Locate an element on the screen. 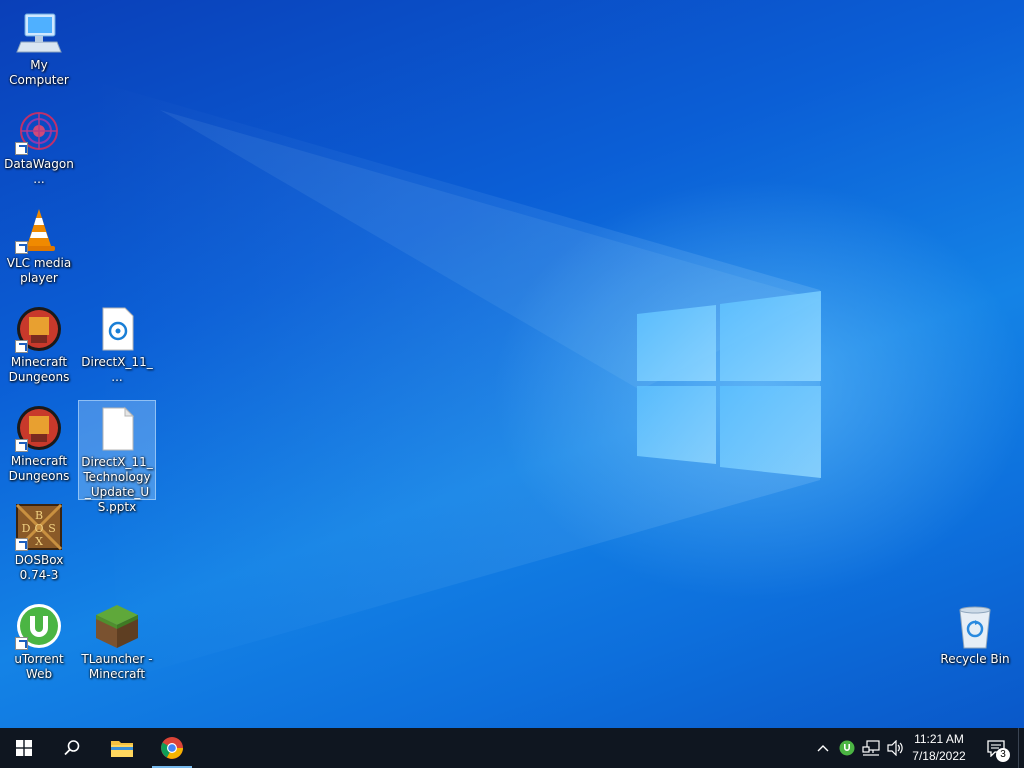 Image resolution: width=1024 pixels, height=768 pixels. desktop-icon-vlc: VLC media player is located at coordinates (39, 244).